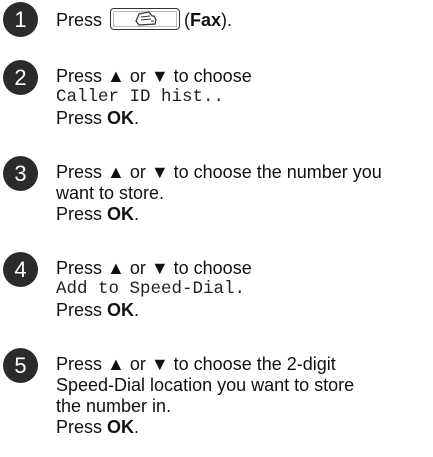  Describe the element at coordinates (110, 193) in the screenshot. I see `step-instruction-line: want to store.` at that location.